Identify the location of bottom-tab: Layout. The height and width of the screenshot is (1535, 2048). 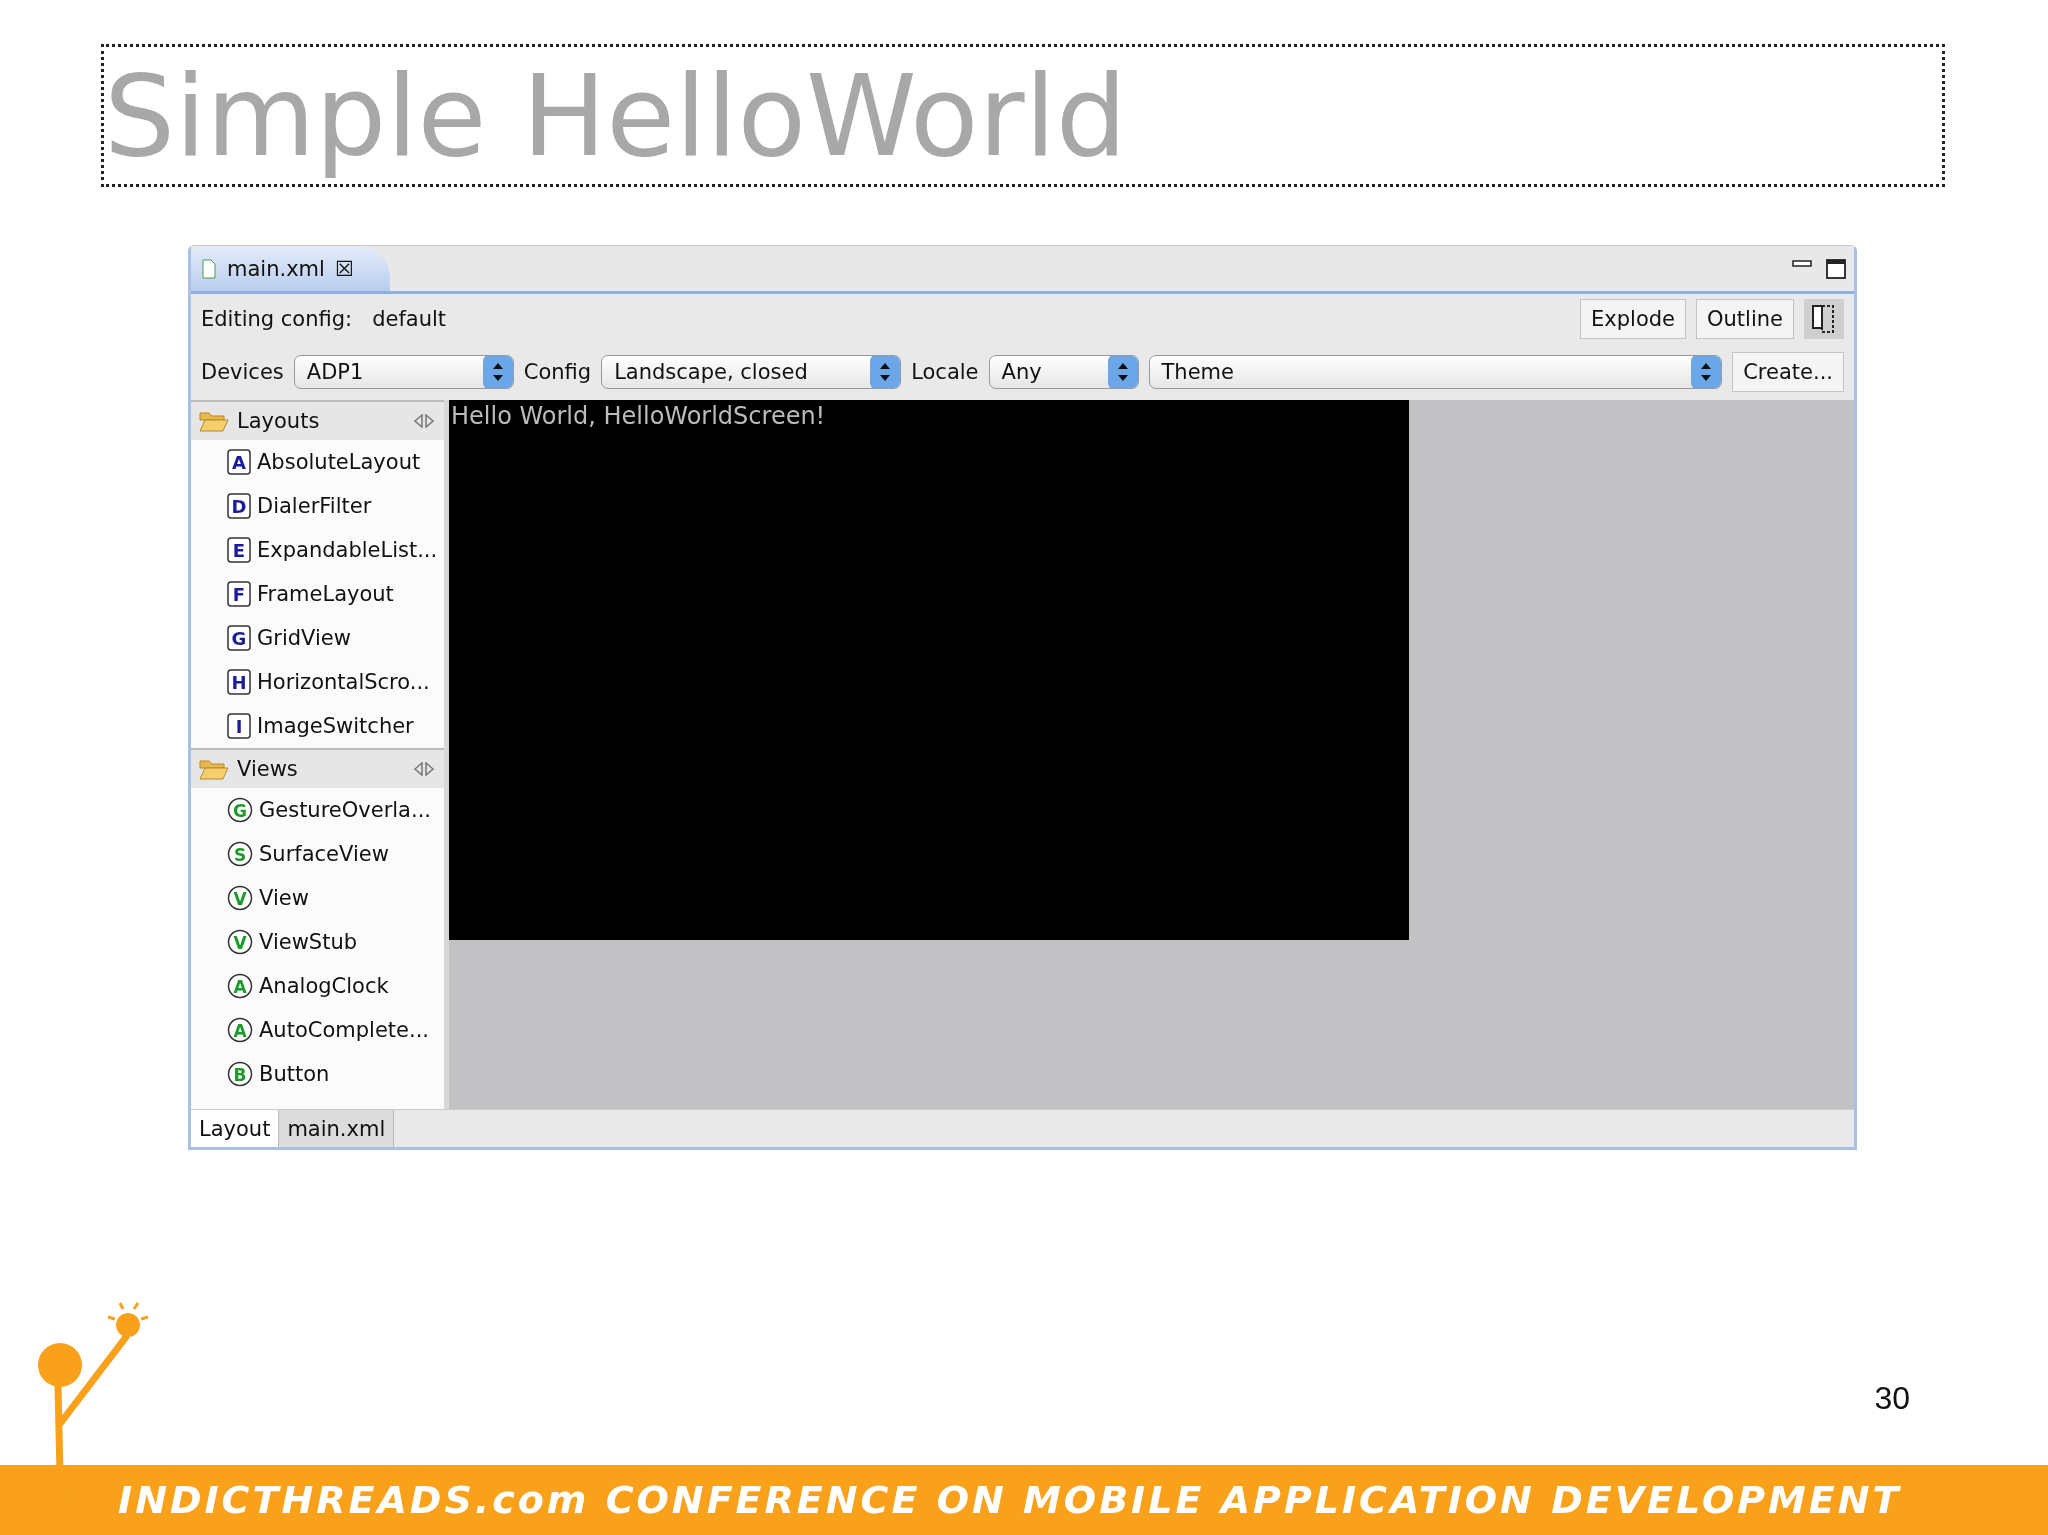
(235, 1128).